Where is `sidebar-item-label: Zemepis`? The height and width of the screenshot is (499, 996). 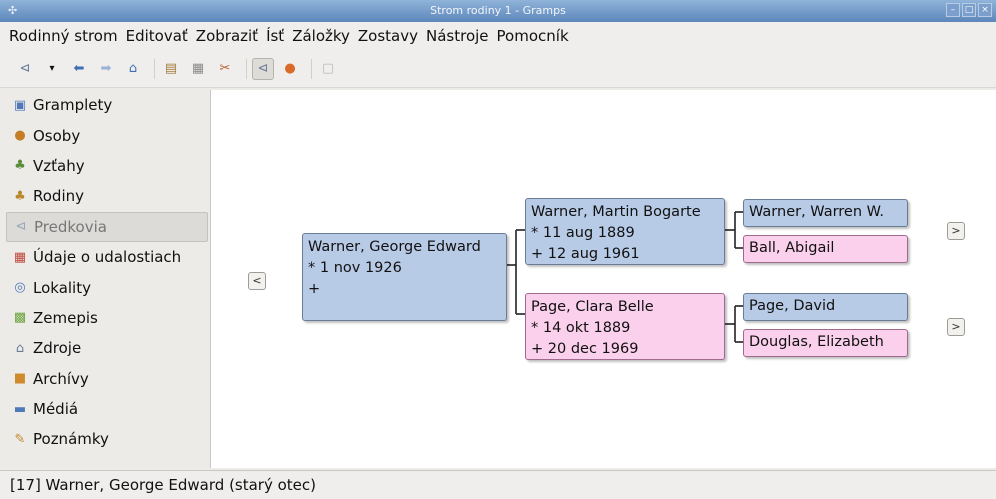
sidebar-item-label: Zemepis is located at coordinates (65, 317).